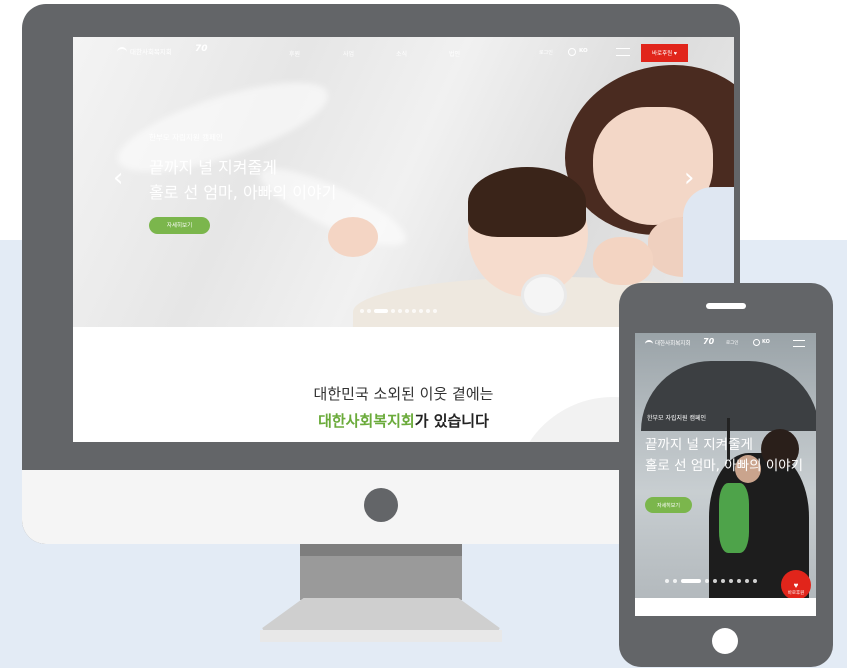  Describe the element at coordinates (544, 295) in the screenshot. I see `photo-pacifier` at that location.